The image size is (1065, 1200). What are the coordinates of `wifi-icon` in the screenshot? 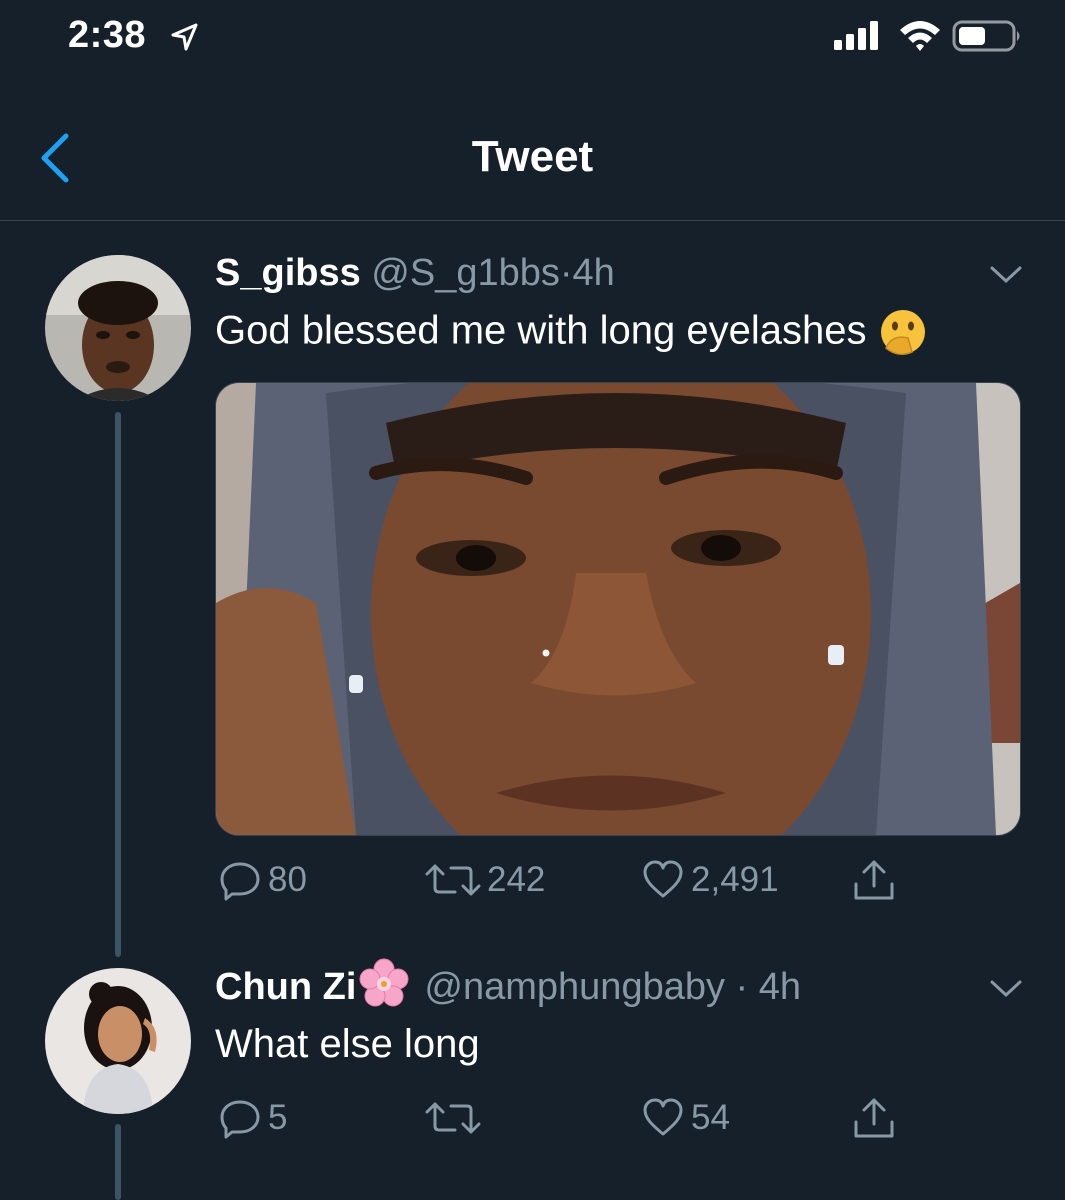 It's located at (920, 36).